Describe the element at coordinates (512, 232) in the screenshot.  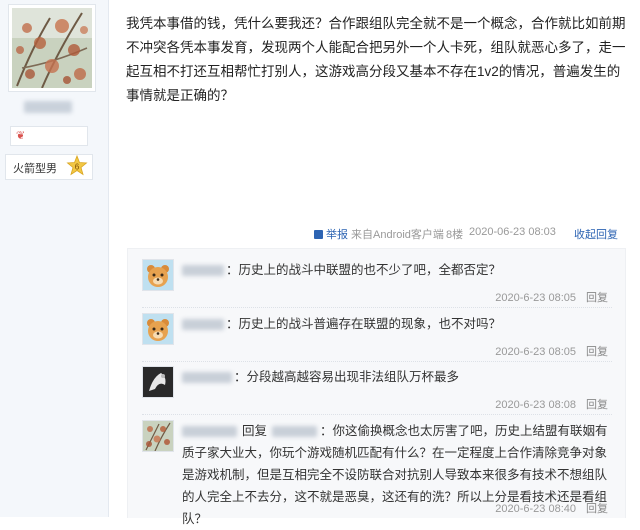
I see `post-date: 2020-06-23 08:03` at that location.